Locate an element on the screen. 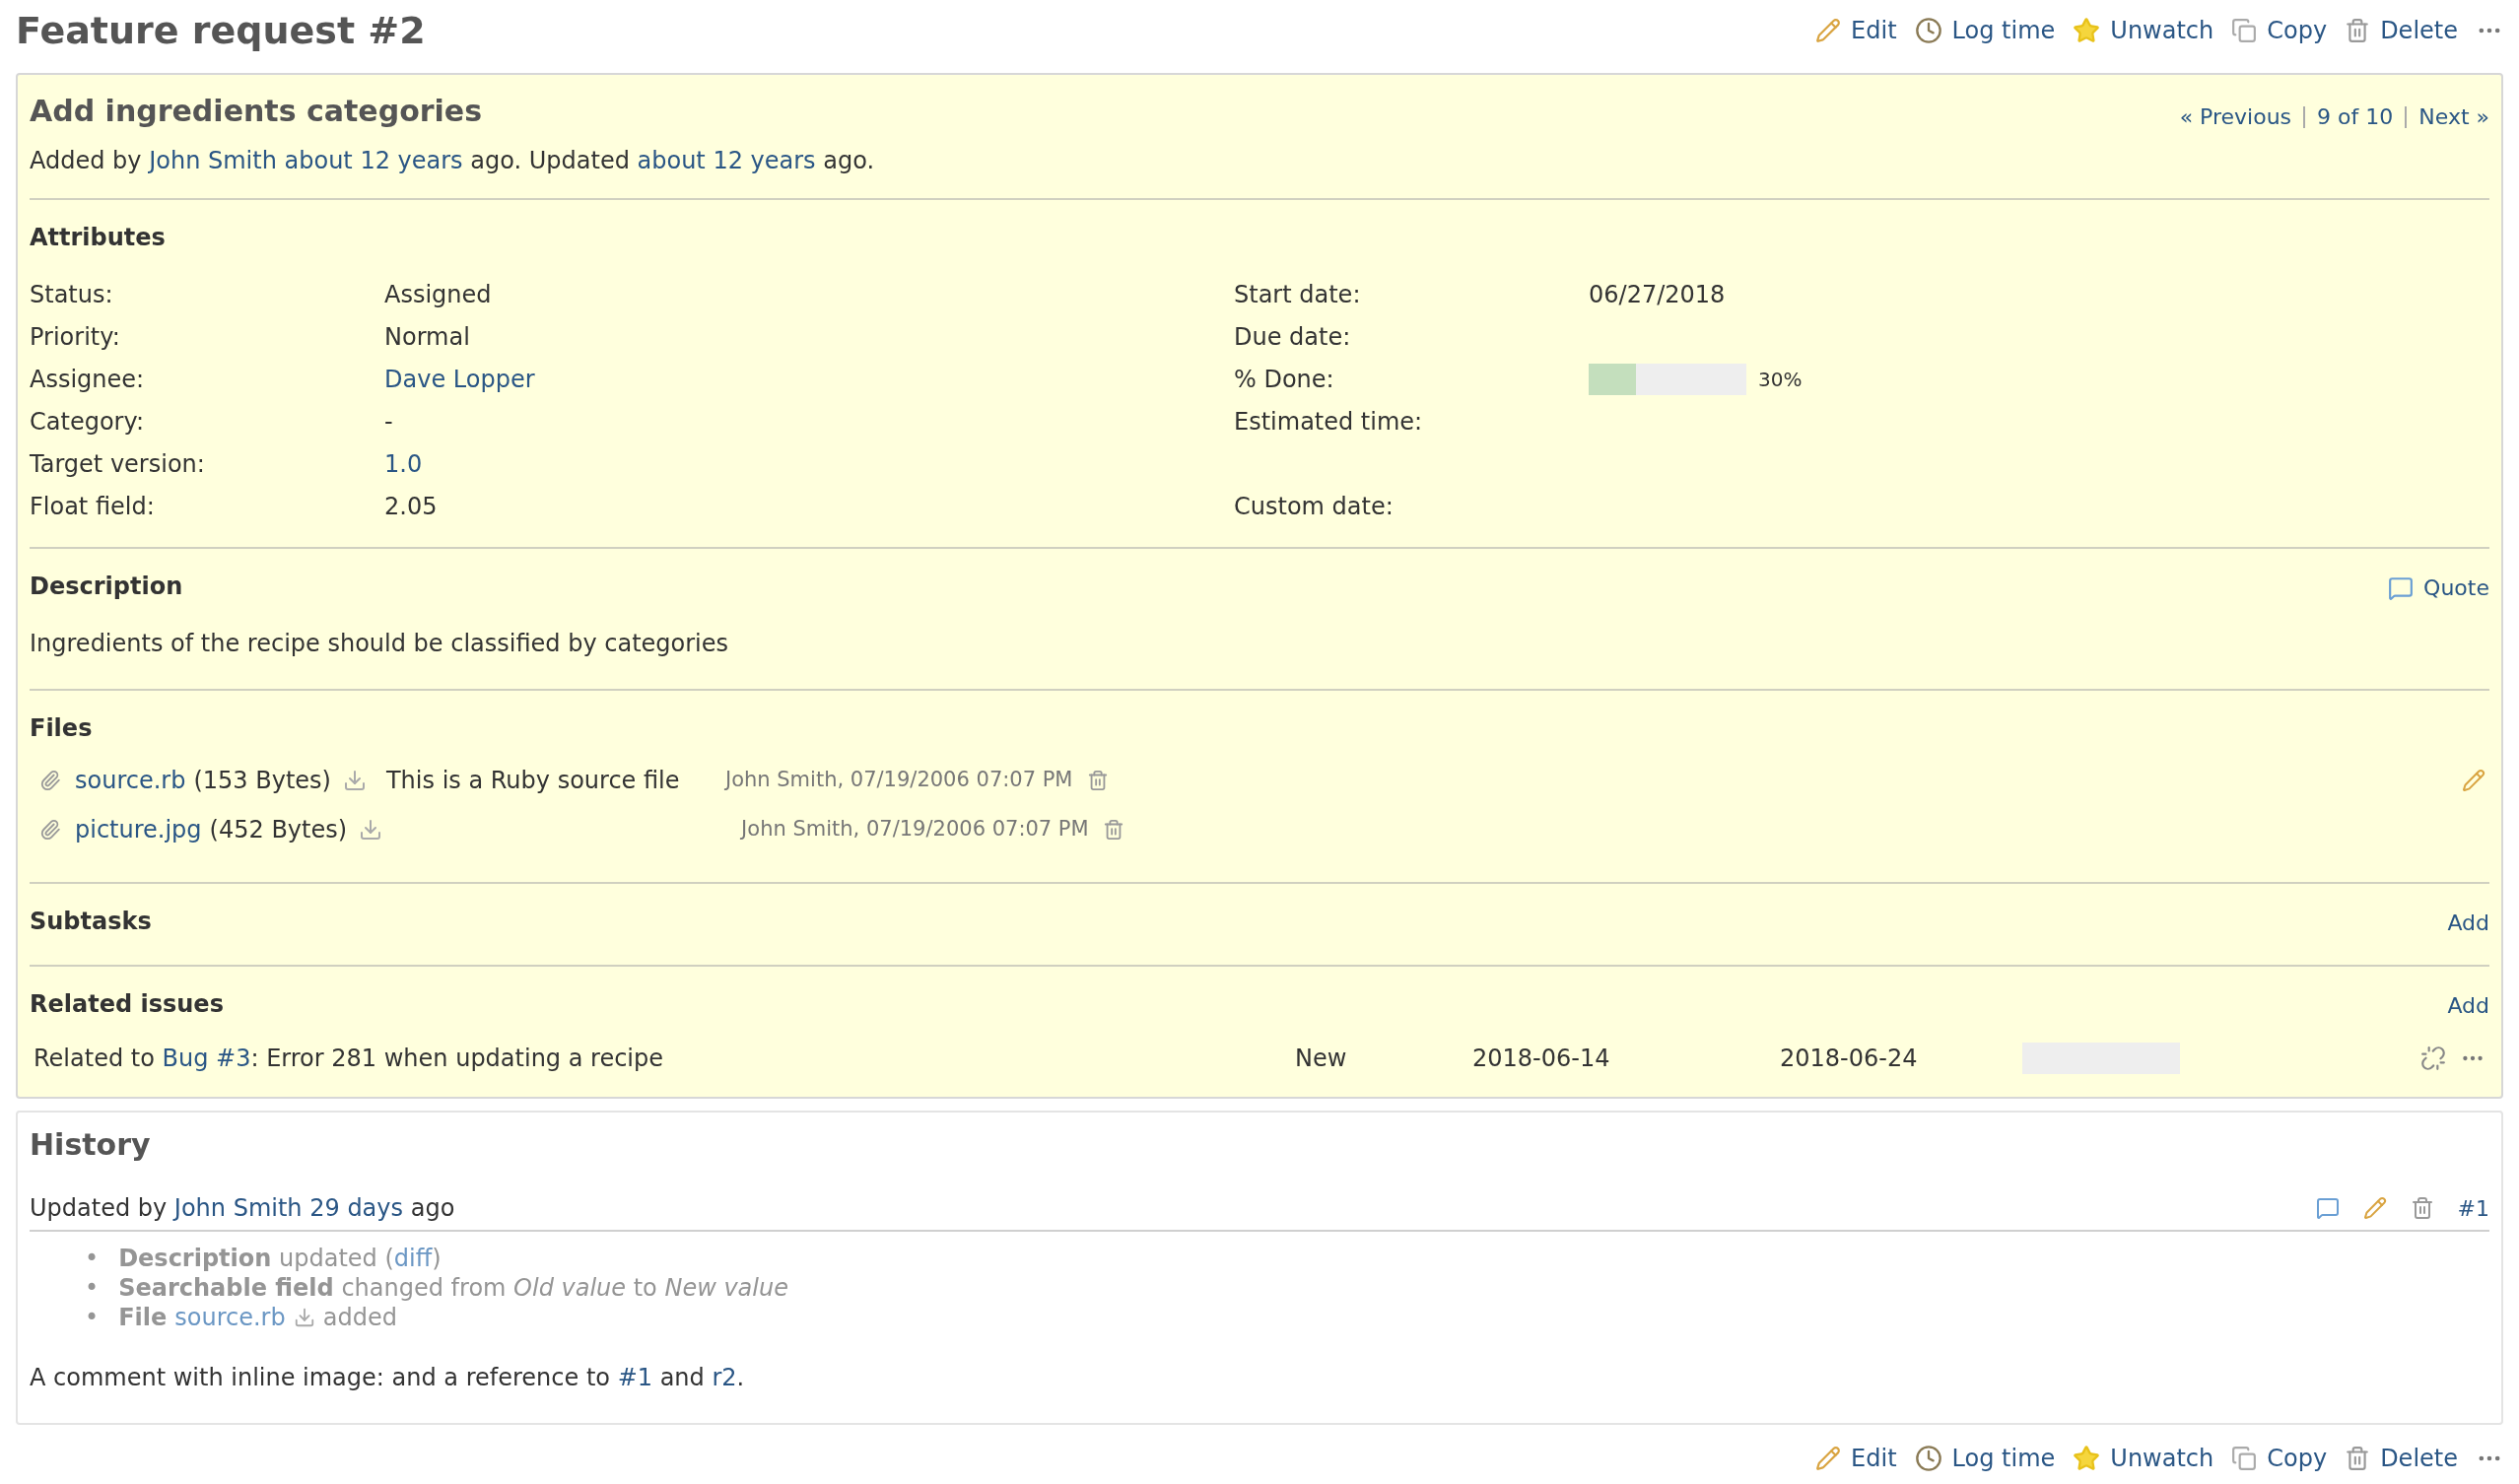 This screenshot has height=1484, width=2519. inline-link: John Smith is located at coordinates (213, 160).